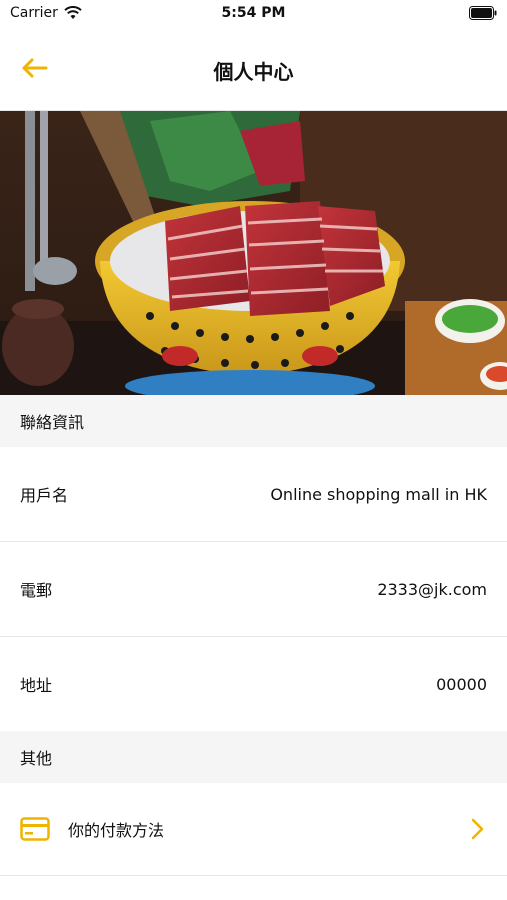 This screenshot has height=900, width=507. I want to click on username-label: 用戶名, so click(44, 495).